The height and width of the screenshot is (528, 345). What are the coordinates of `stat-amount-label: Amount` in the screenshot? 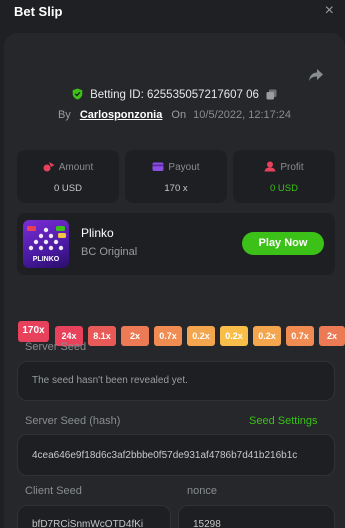 It's located at (76, 167).